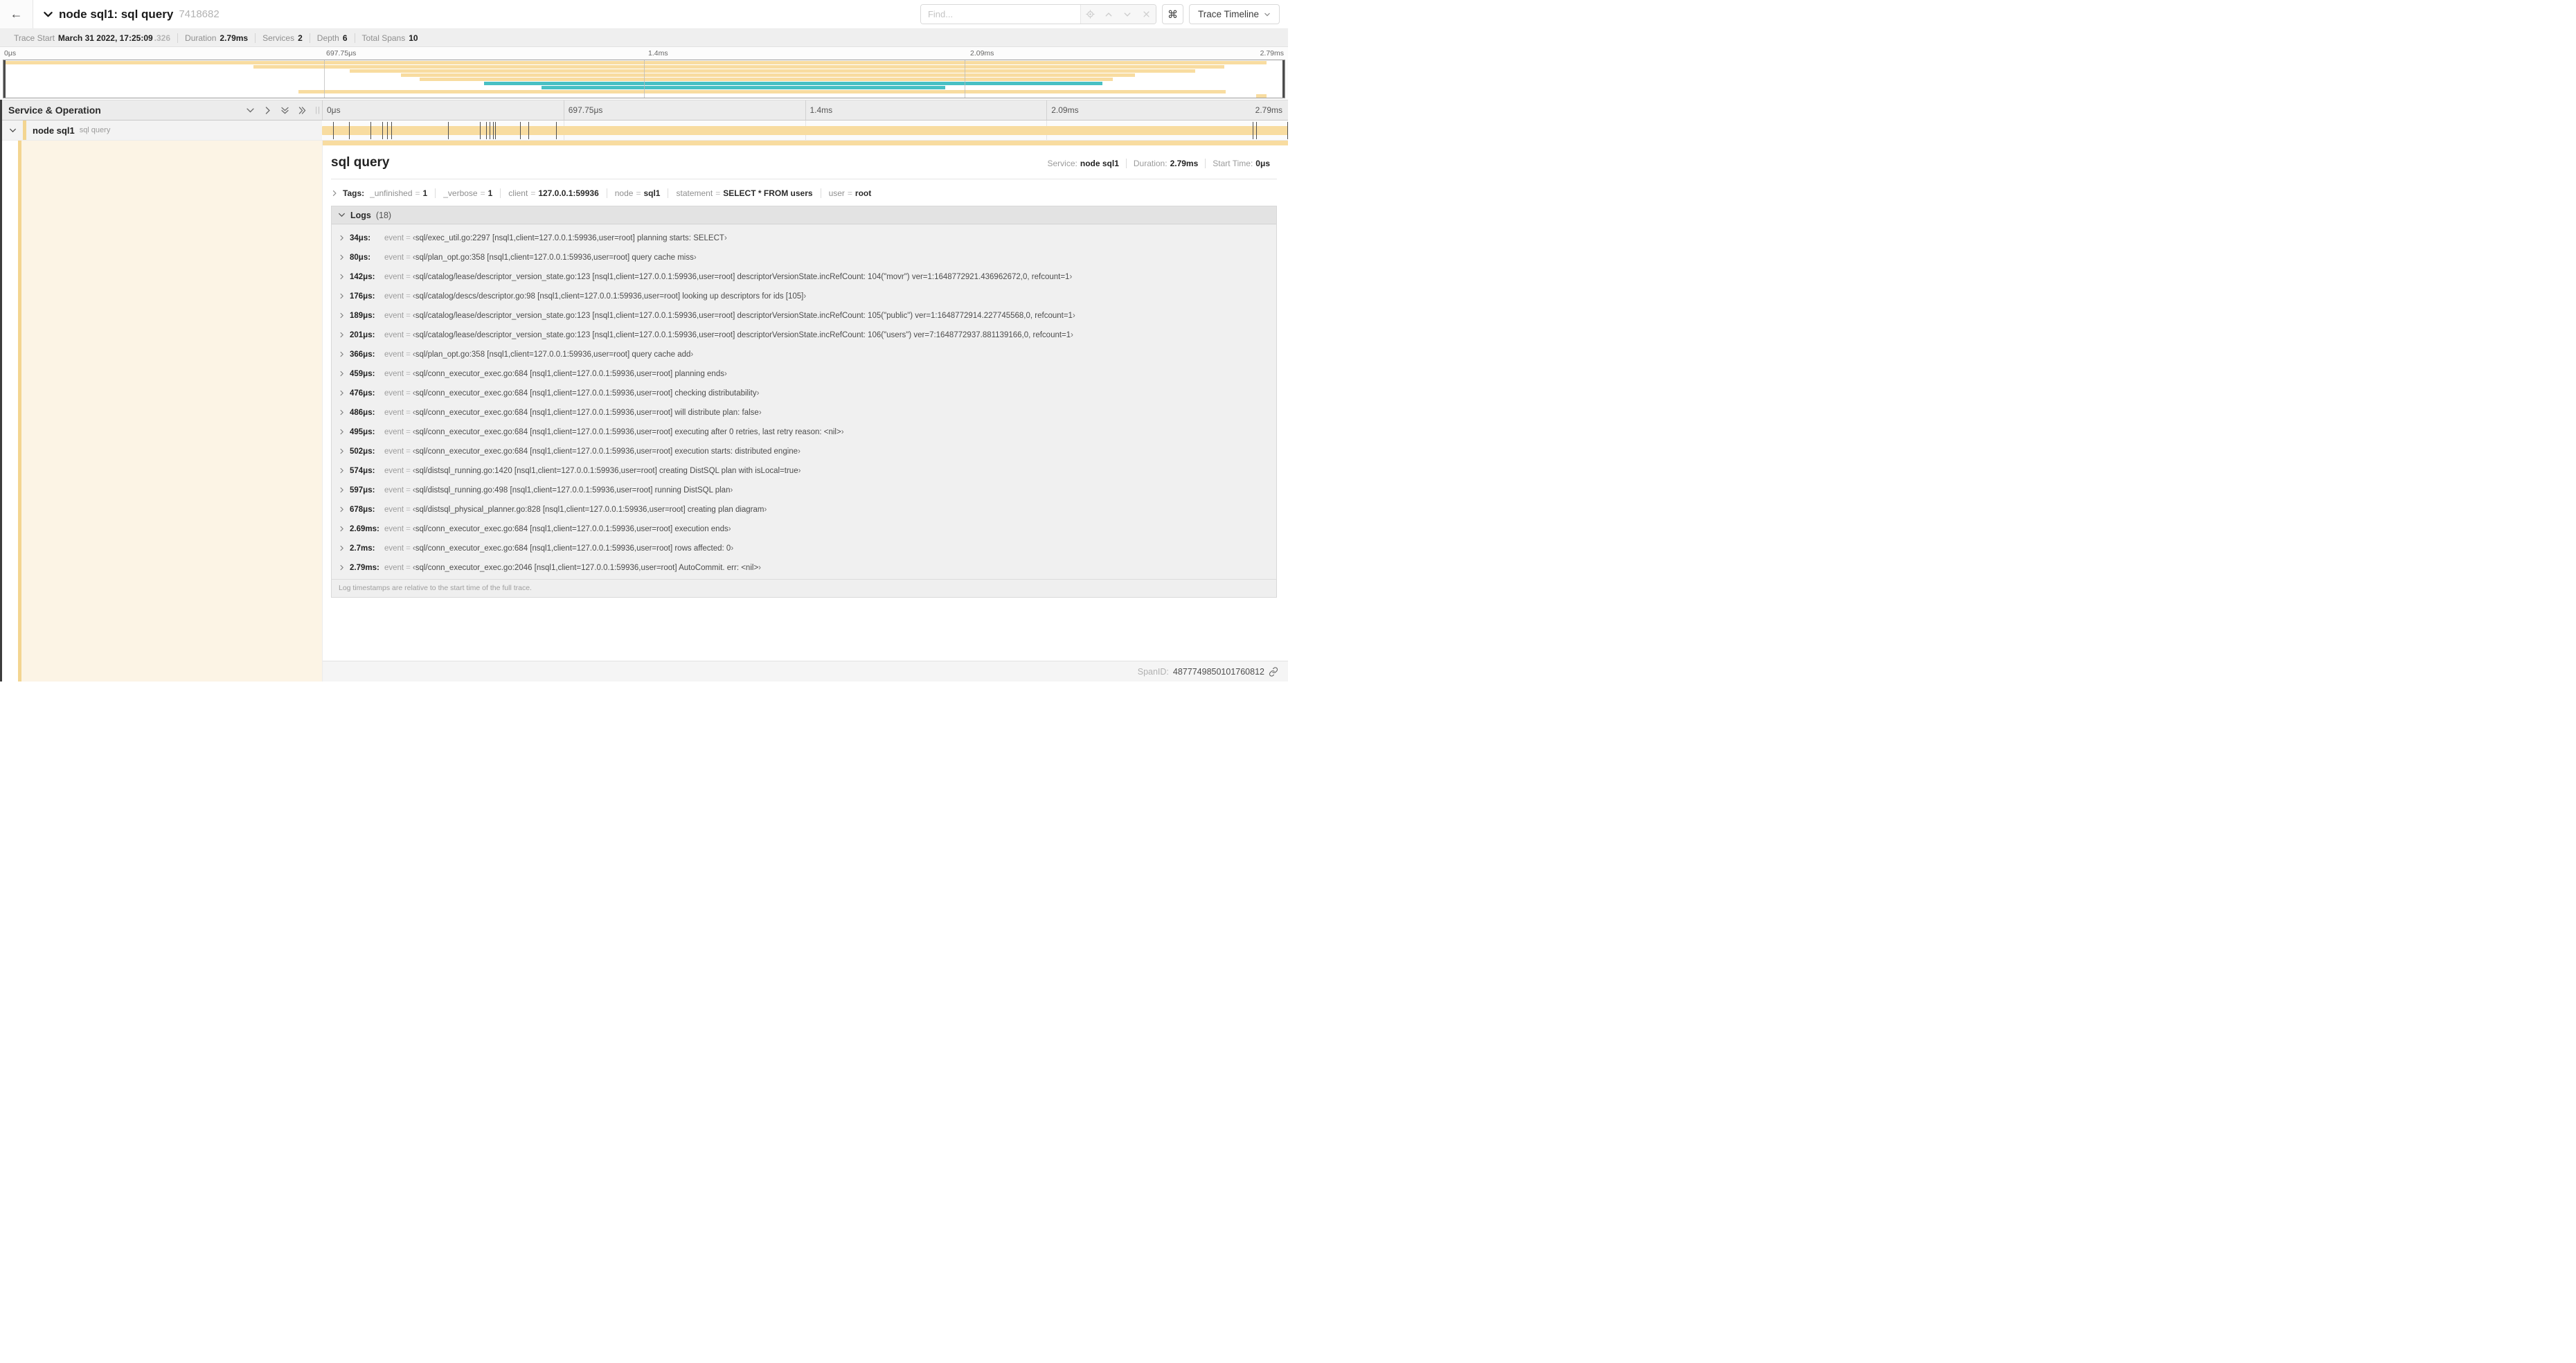  Describe the element at coordinates (467, 193) in the screenshot. I see `tag-item: _verbose = 1` at that location.